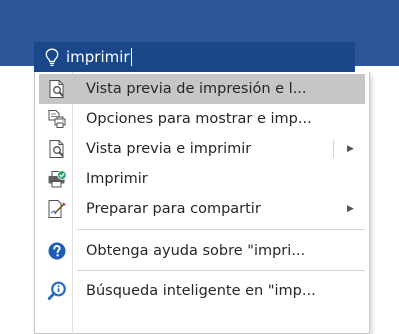 The width and height of the screenshot is (399, 334). Describe the element at coordinates (99, 57) in the screenshot. I see `search-query-text: imprimir` at that location.